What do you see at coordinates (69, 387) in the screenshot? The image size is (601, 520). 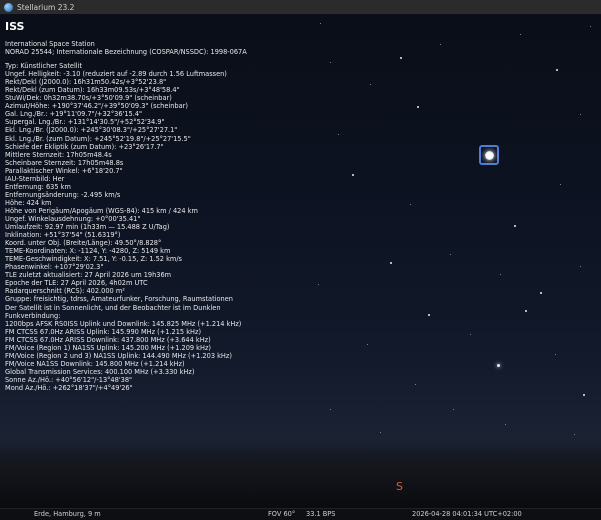 I see `info-line: Mond Az./Hö.: +262°18'37"/+4°49'26"` at bounding box center [69, 387].